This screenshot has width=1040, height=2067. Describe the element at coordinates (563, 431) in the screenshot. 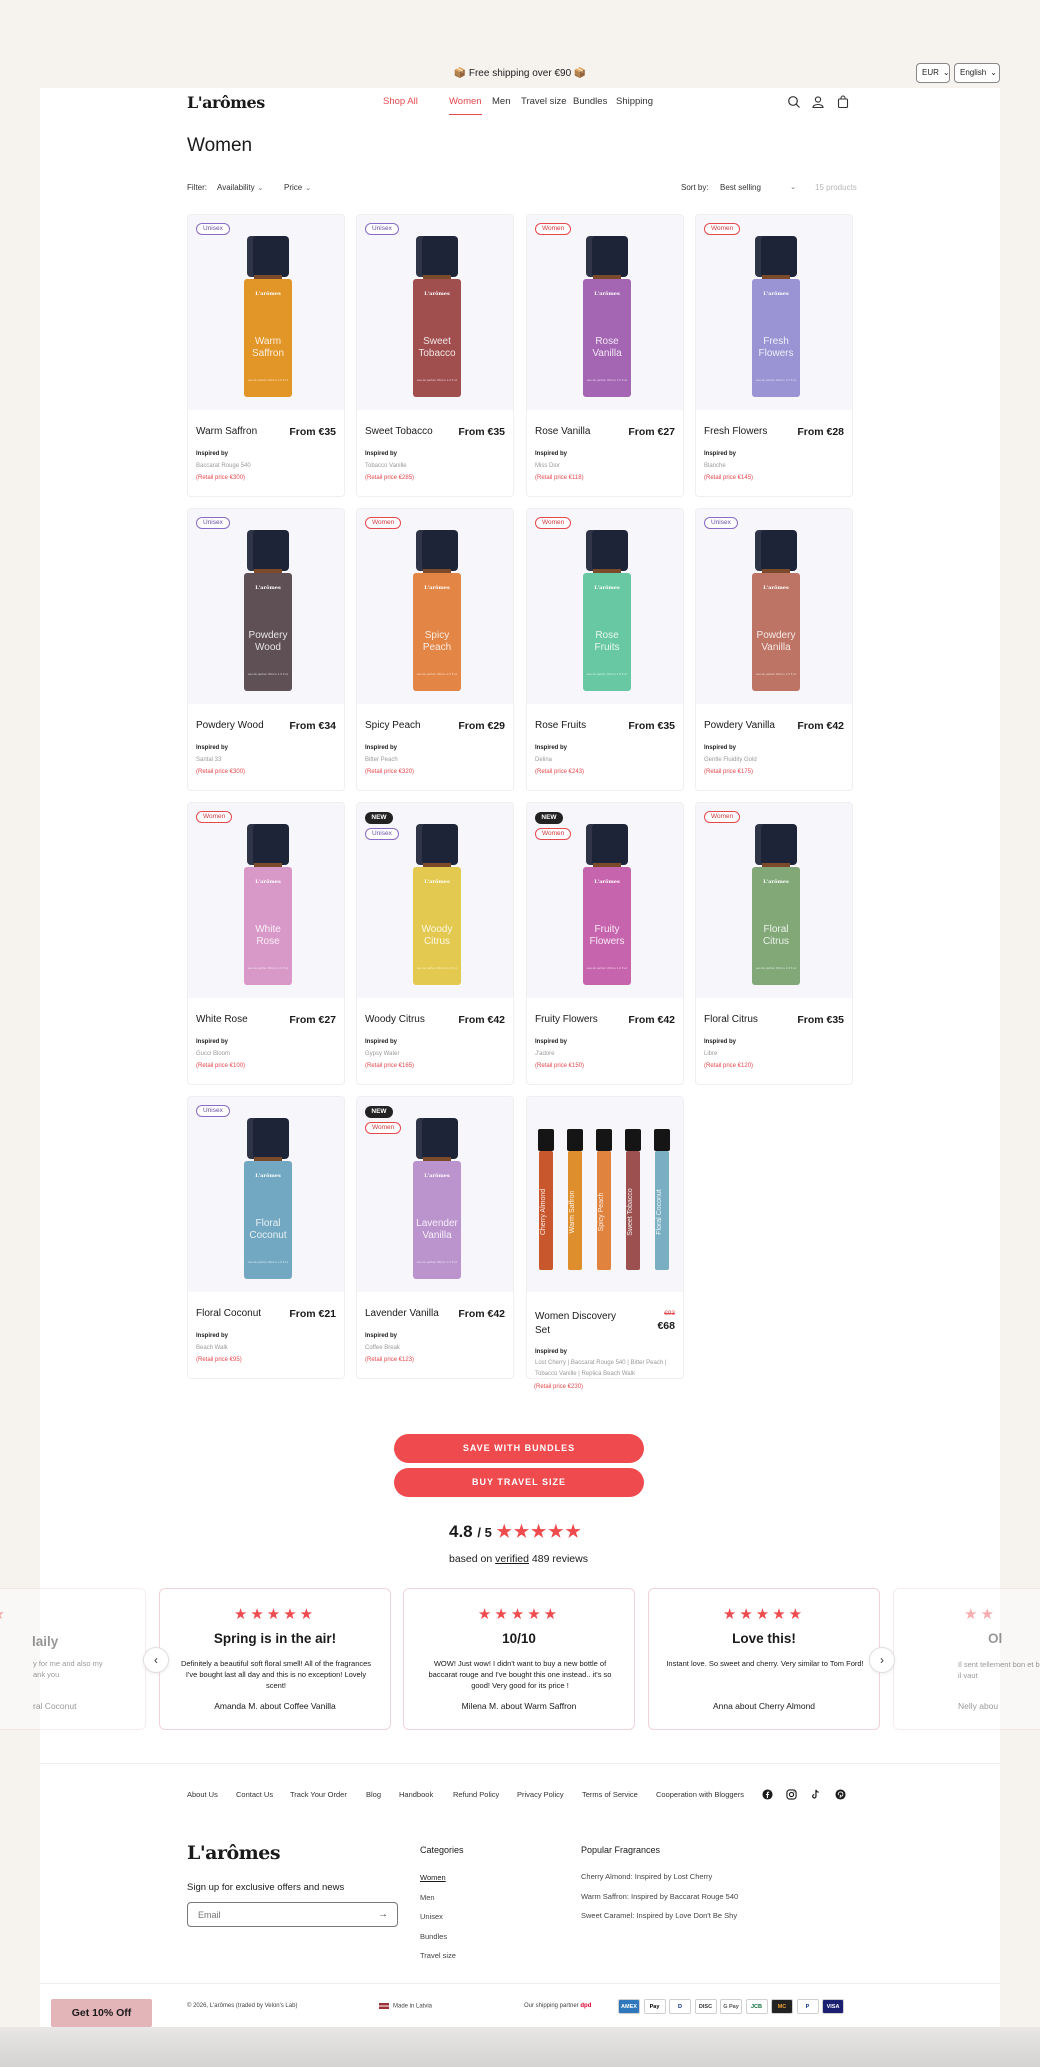

I see `product-name: Rose Vanilla` at that location.